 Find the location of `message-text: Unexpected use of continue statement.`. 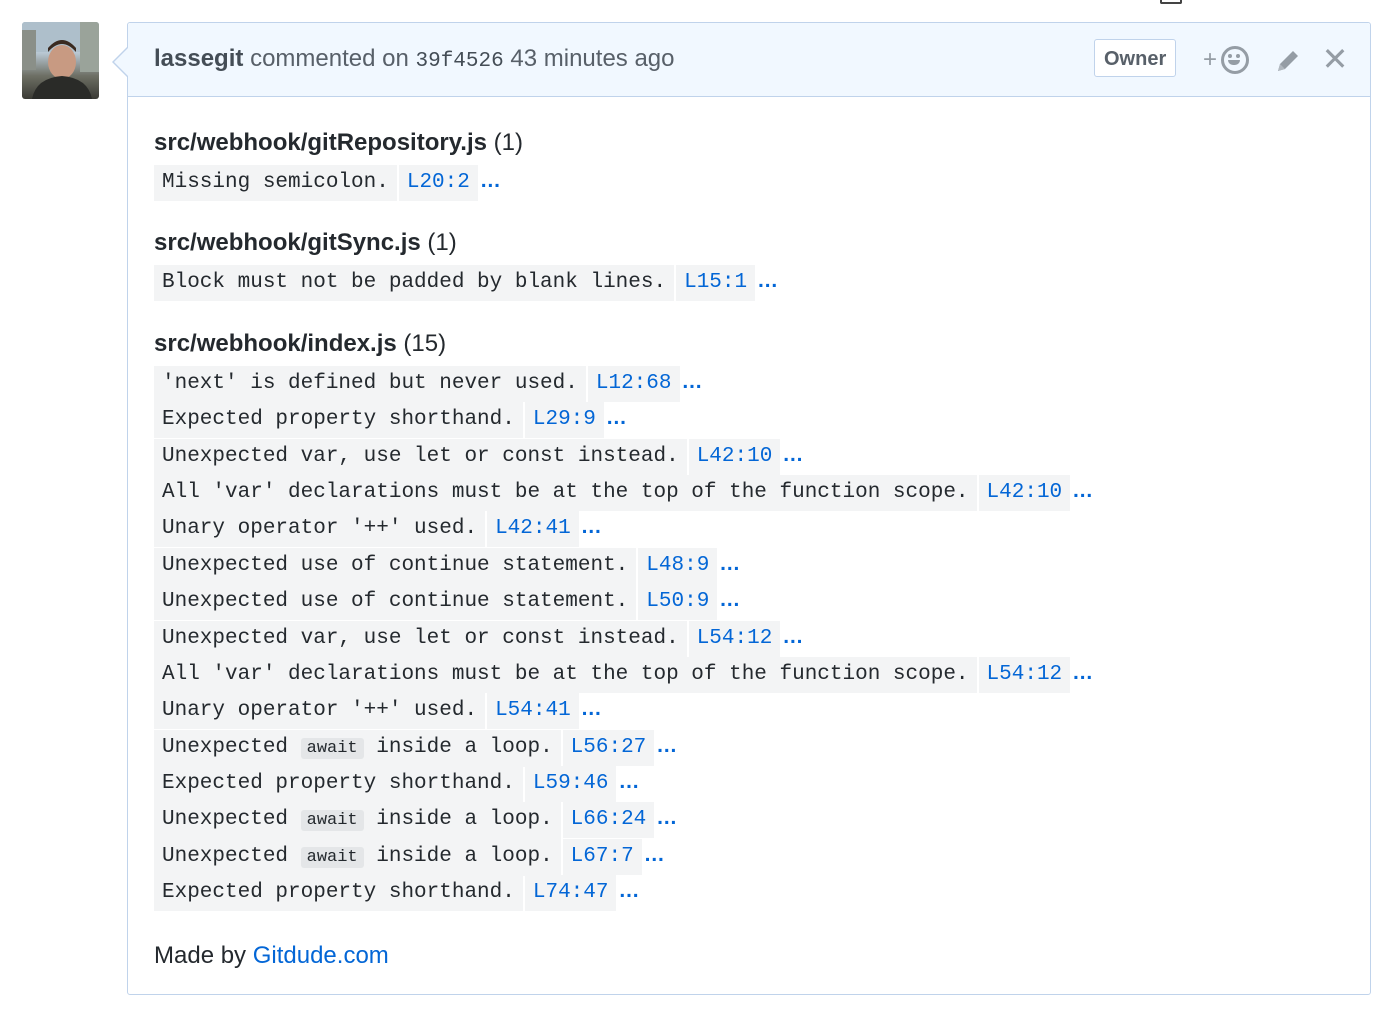

message-text: Unexpected use of continue statement. is located at coordinates (395, 602).